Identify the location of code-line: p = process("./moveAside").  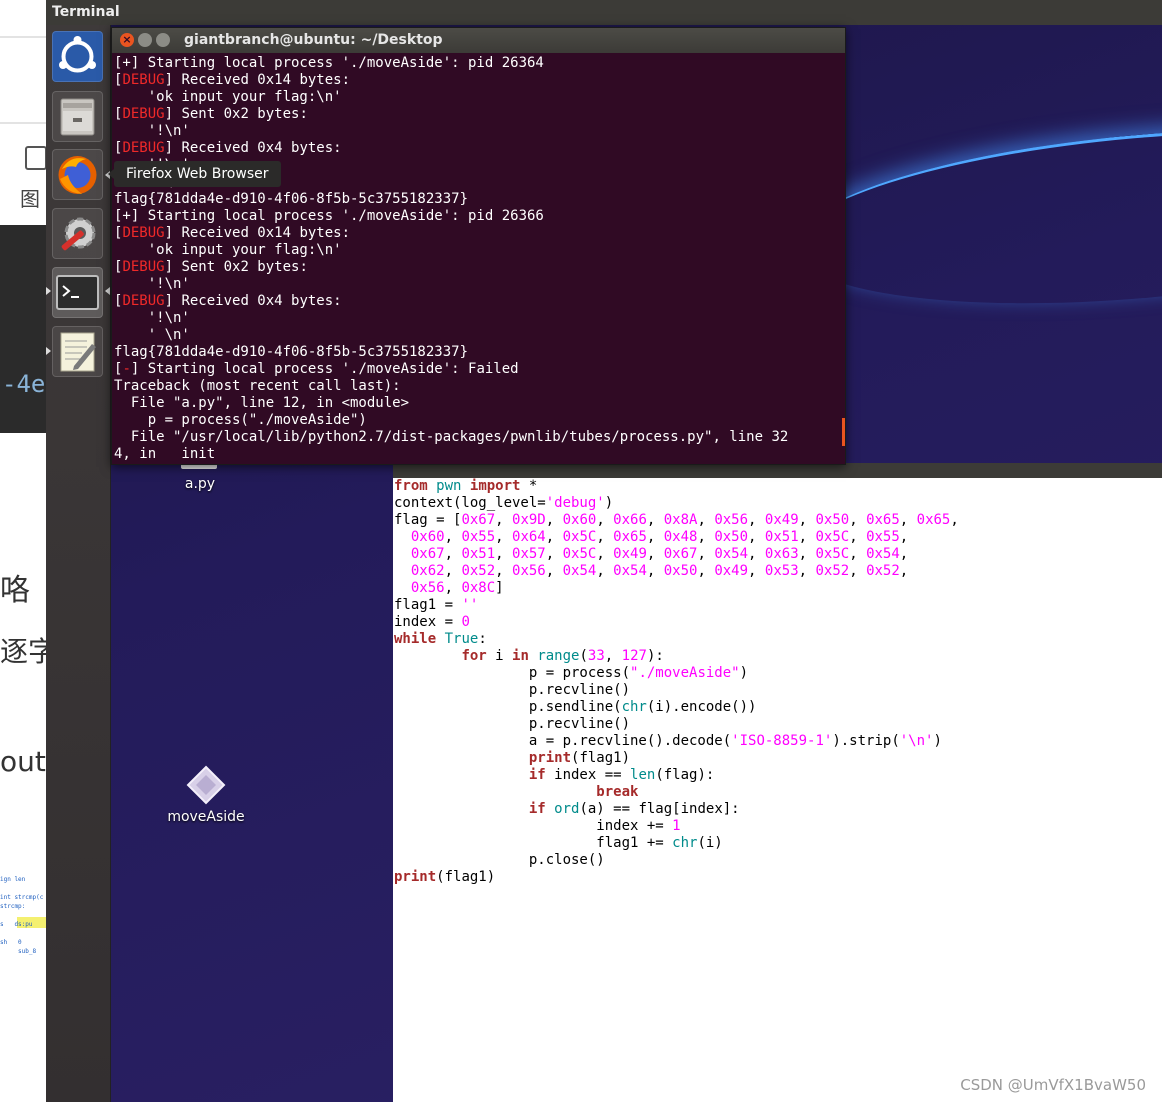
(571, 673).